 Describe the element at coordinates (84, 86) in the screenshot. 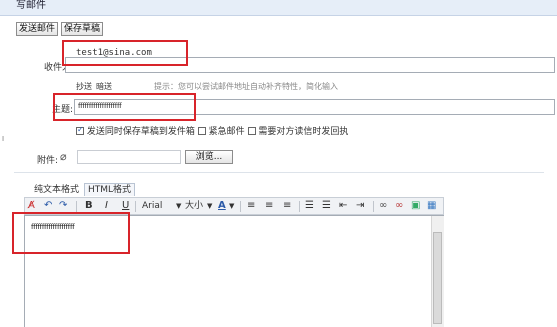

I see `cc-link: 抄送` at that location.